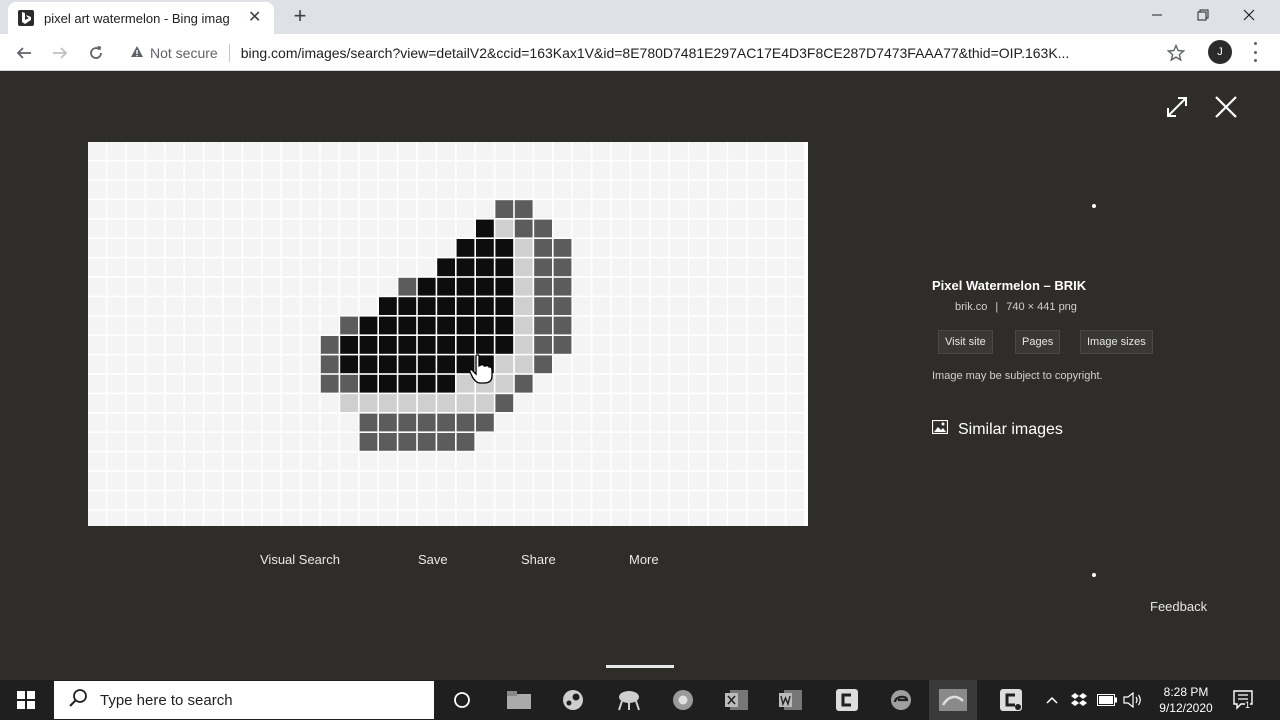  Describe the element at coordinates (1133, 700) in the screenshot. I see `volume-icon` at that location.